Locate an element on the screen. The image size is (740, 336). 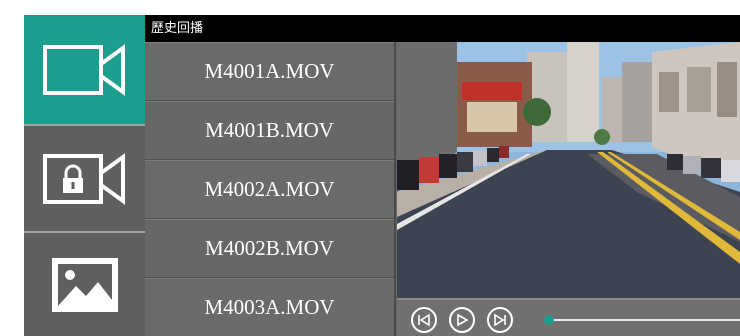
play-button is located at coordinates (462, 320).